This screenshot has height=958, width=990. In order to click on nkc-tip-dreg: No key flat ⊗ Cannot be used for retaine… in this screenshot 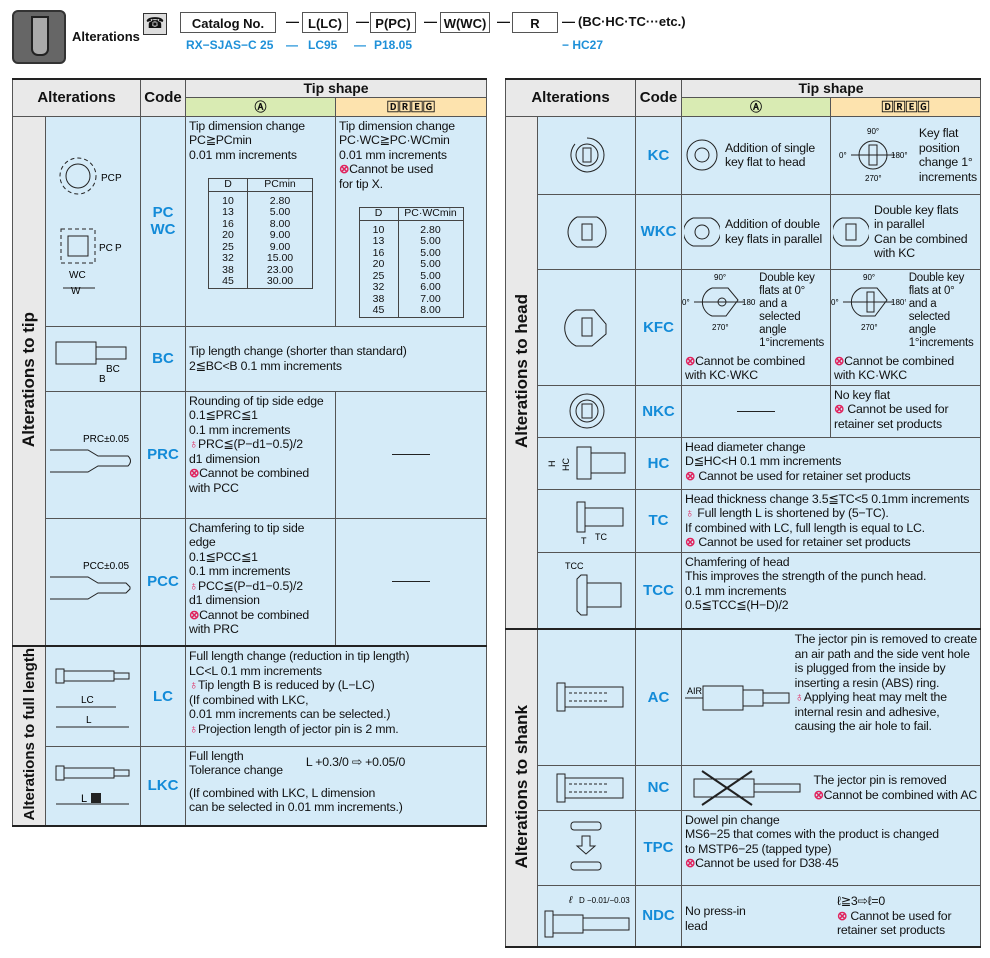, I will do `click(906, 411)`.